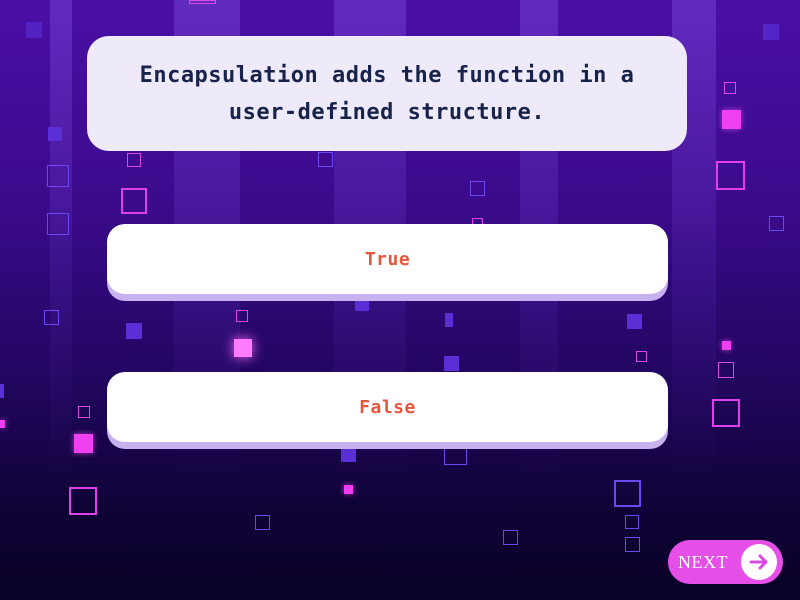 The image size is (800, 600). I want to click on next-button-label: NEXT, so click(703, 561).